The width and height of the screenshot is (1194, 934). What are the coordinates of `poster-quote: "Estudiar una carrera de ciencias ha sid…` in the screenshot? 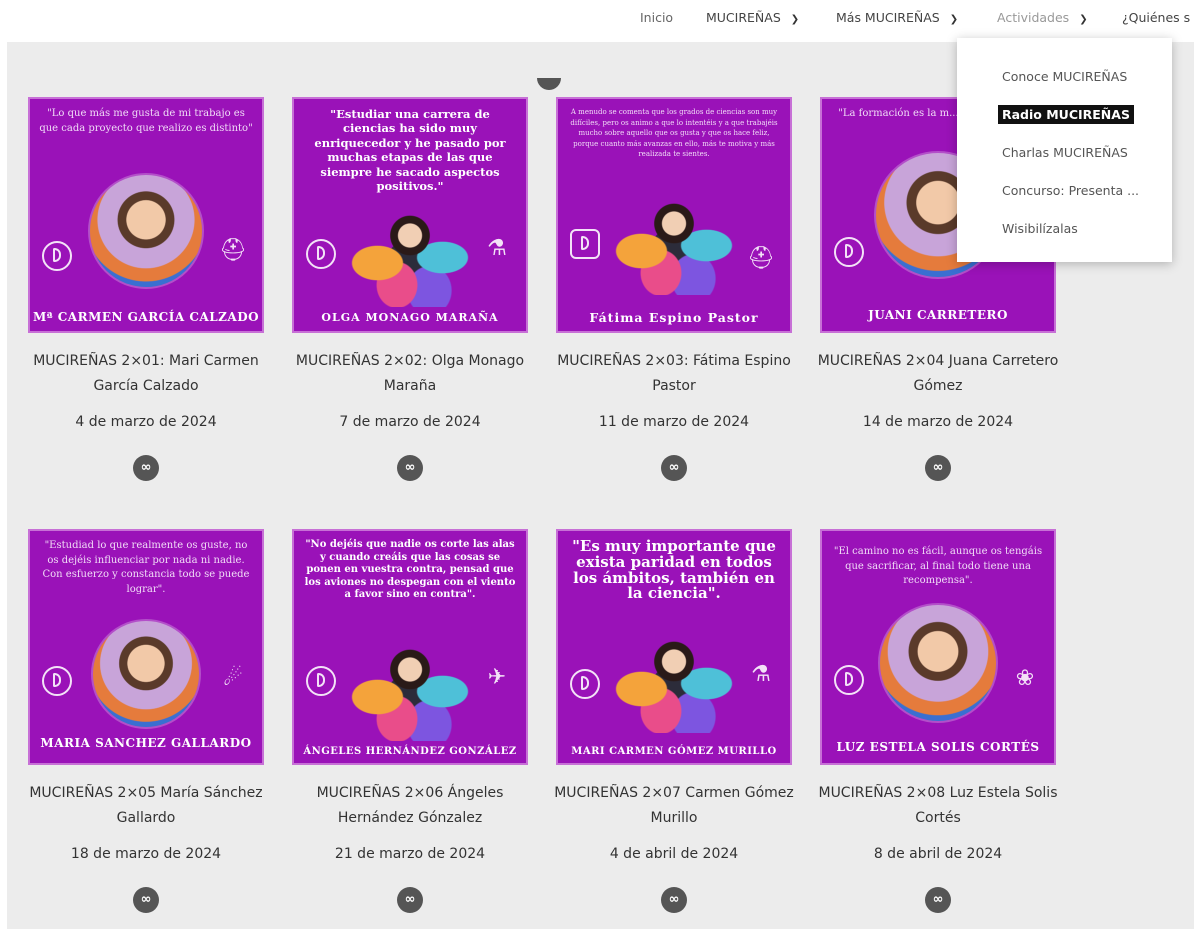 It's located at (410, 150).